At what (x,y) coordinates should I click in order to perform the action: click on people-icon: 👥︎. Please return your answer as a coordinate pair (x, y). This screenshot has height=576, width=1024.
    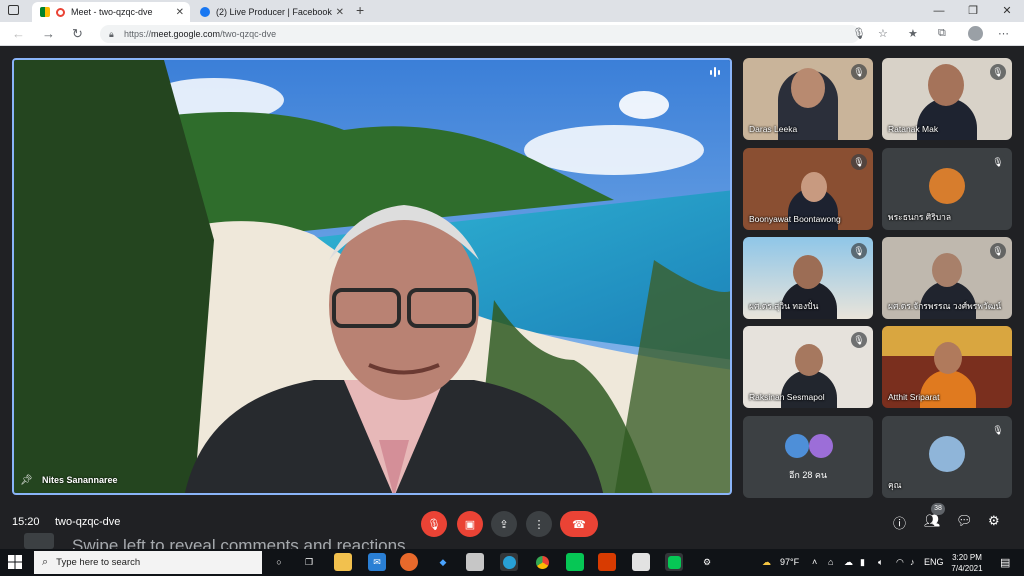
    Looking at the image, I should click on (932, 521).